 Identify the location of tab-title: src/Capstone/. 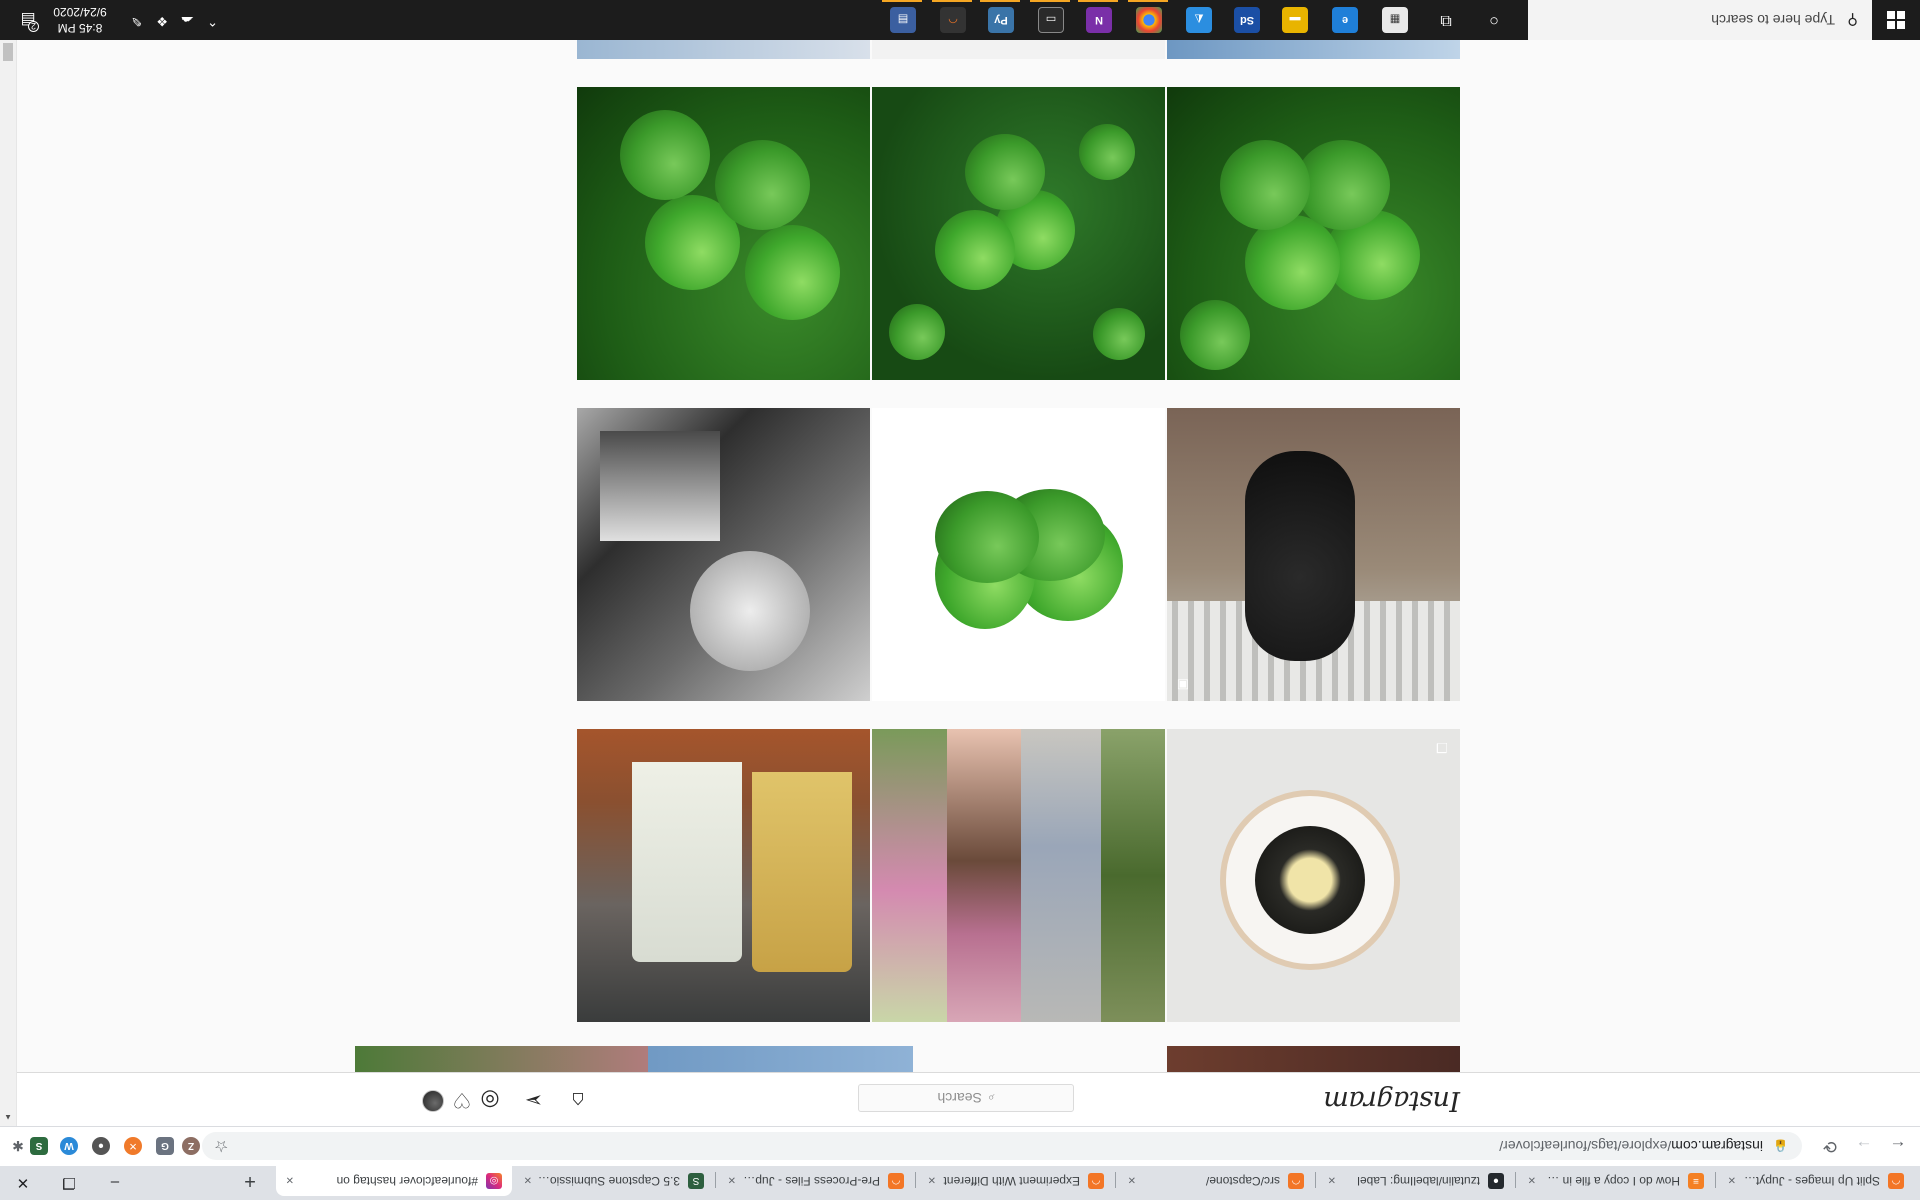
(1242, 1181).